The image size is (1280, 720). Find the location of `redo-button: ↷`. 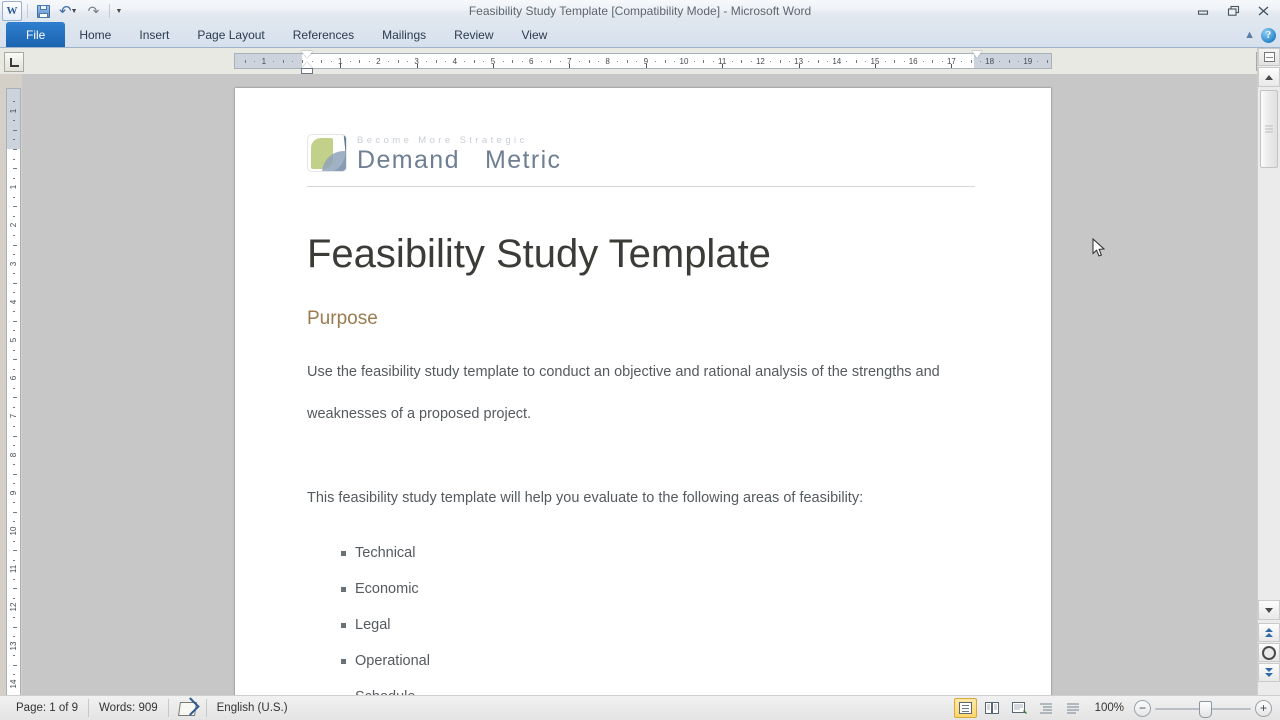

redo-button: ↷ is located at coordinates (94, 11).